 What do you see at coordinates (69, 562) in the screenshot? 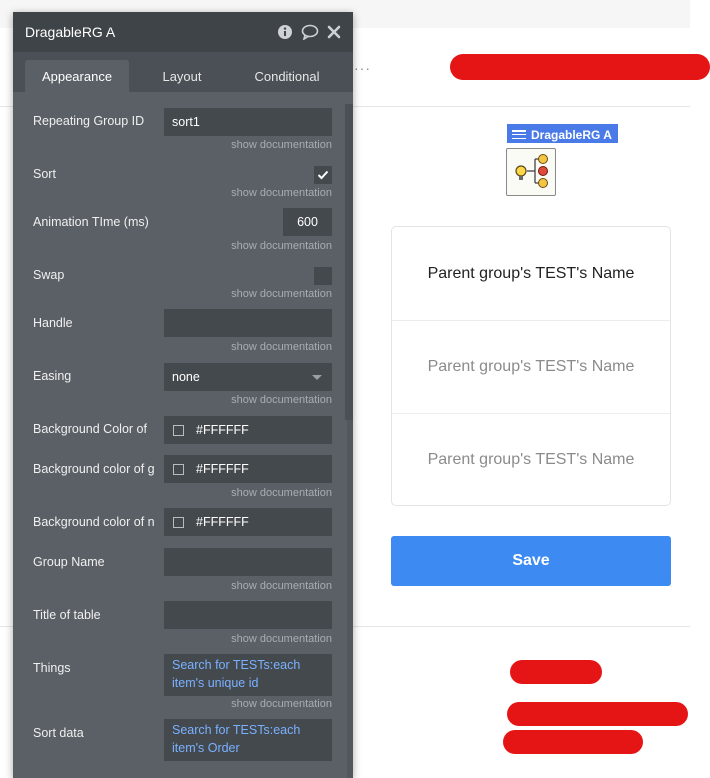
I see `prop-label: Group Name` at bounding box center [69, 562].